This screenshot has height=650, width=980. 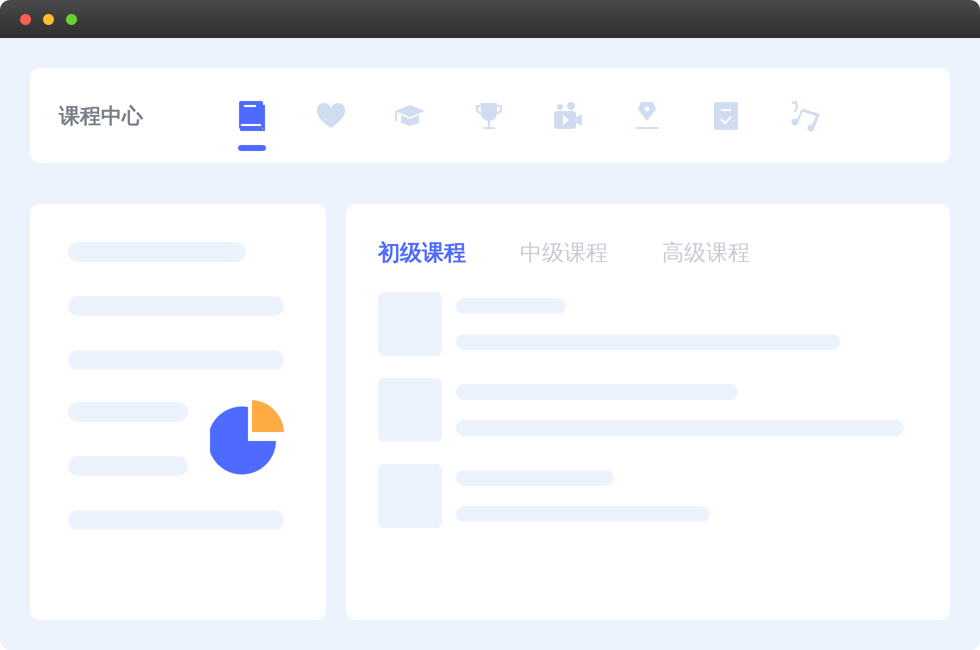 What do you see at coordinates (422, 253) in the screenshot?
I see `course-tab: 初级课程` at bounding box center [422, 253].